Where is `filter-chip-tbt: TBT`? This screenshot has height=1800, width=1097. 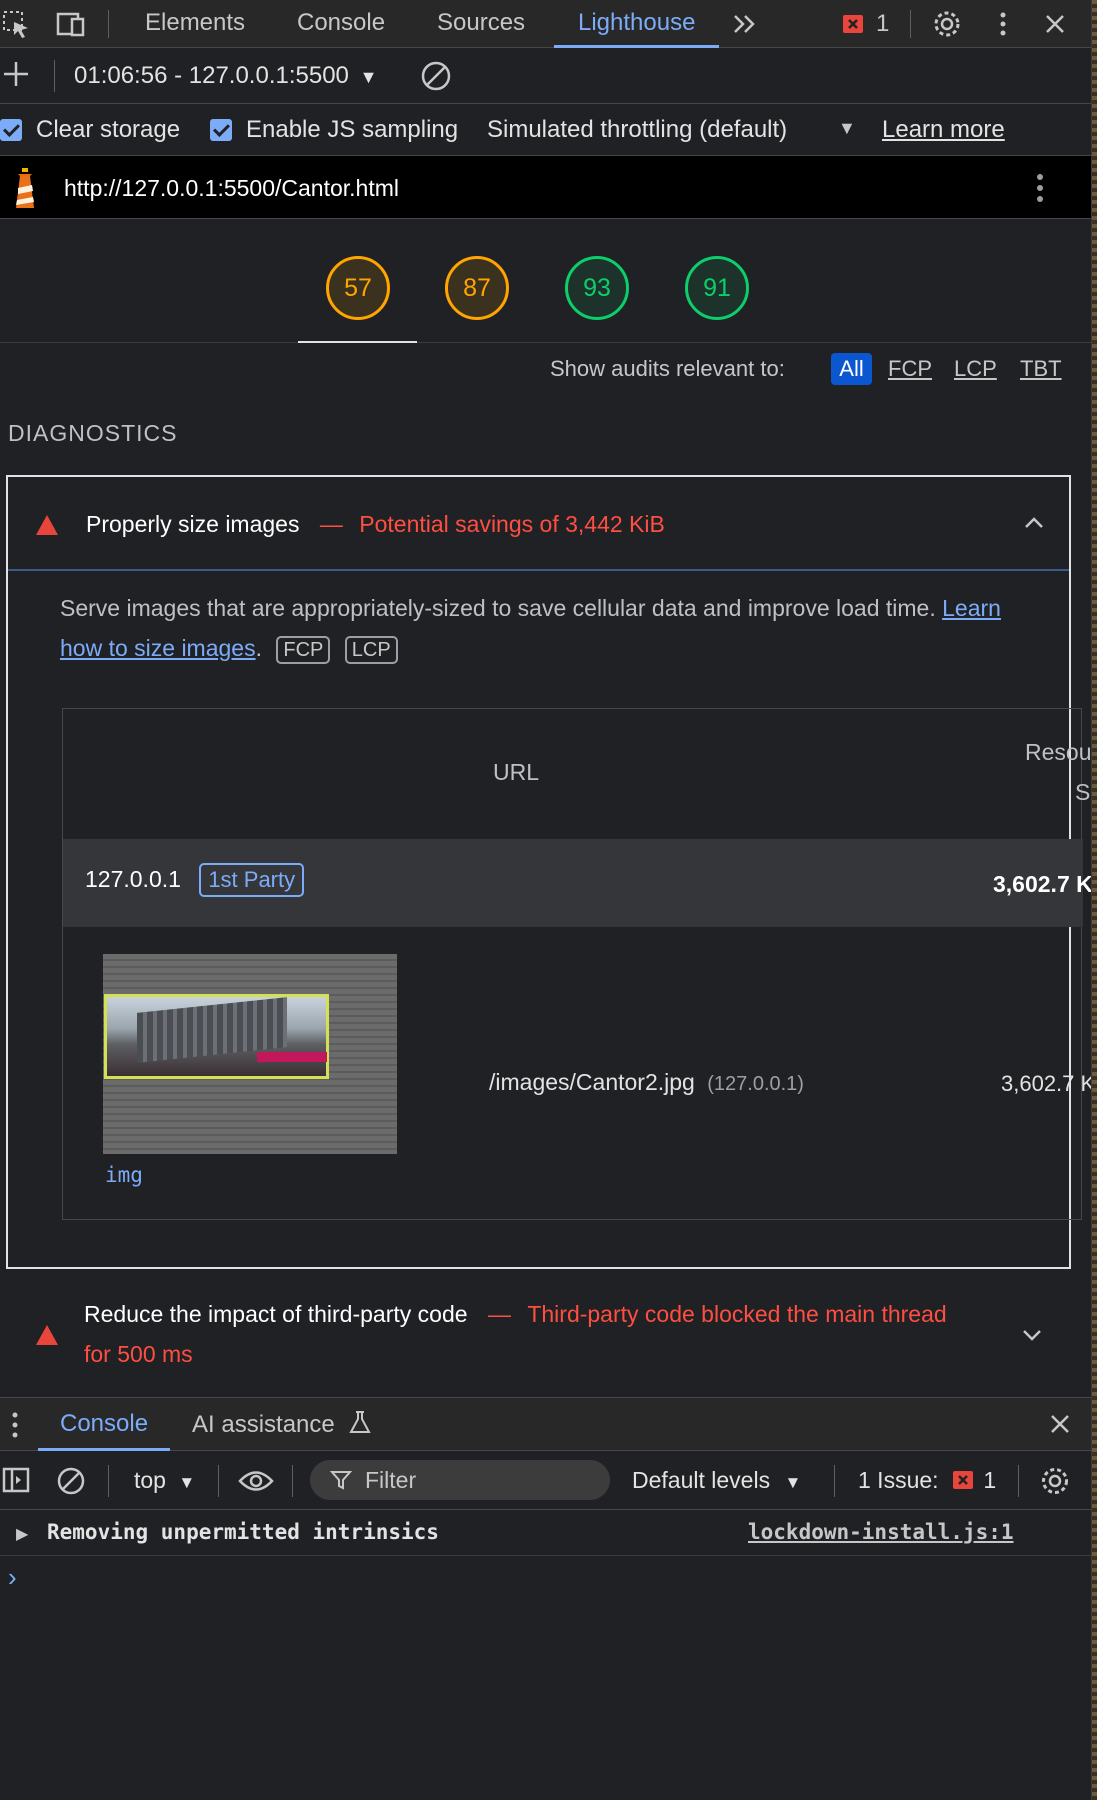 filter-chip-tbt: TBT is located at coordinates (1041, 369).